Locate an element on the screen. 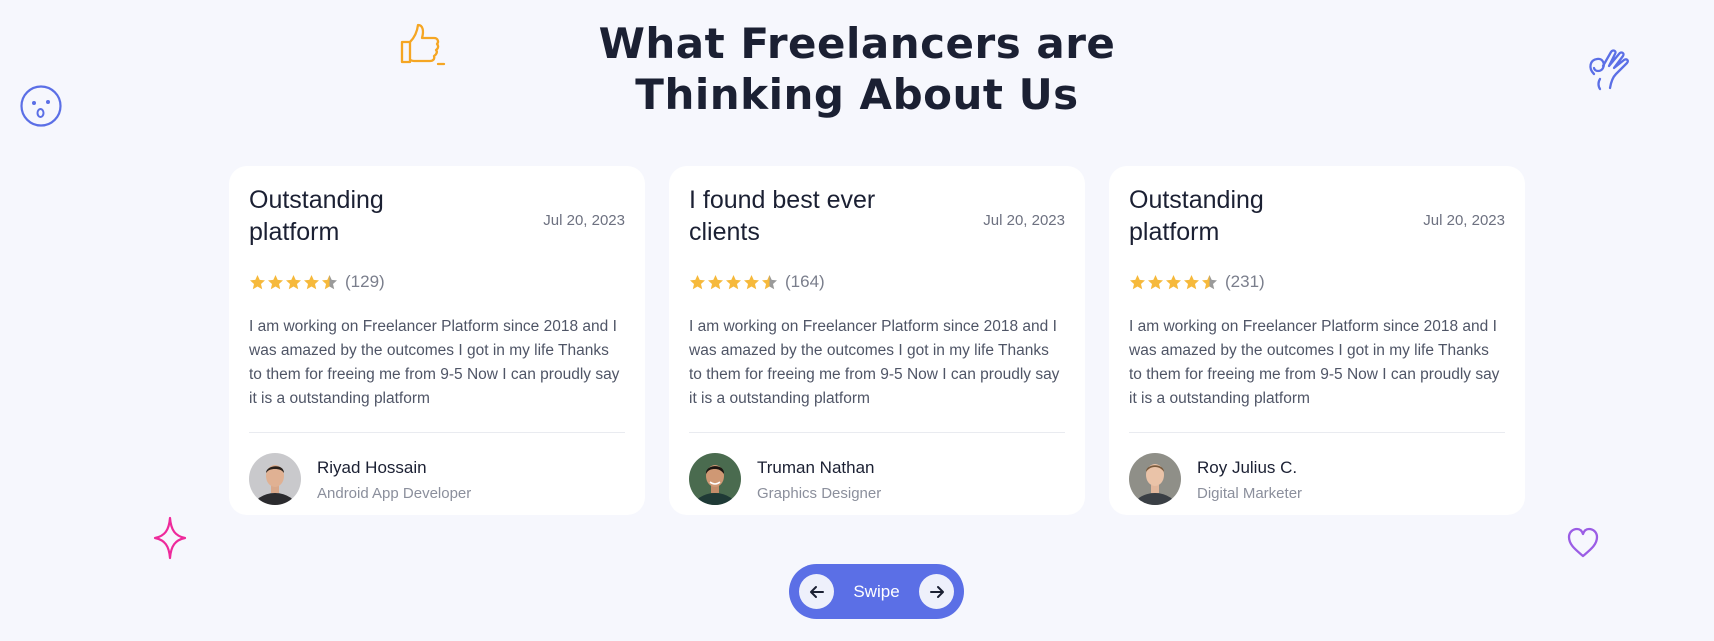 This screenshot has height=641, width=1714. author: Truman Nathan Graphics Designer is located at coordinates (877, 479).